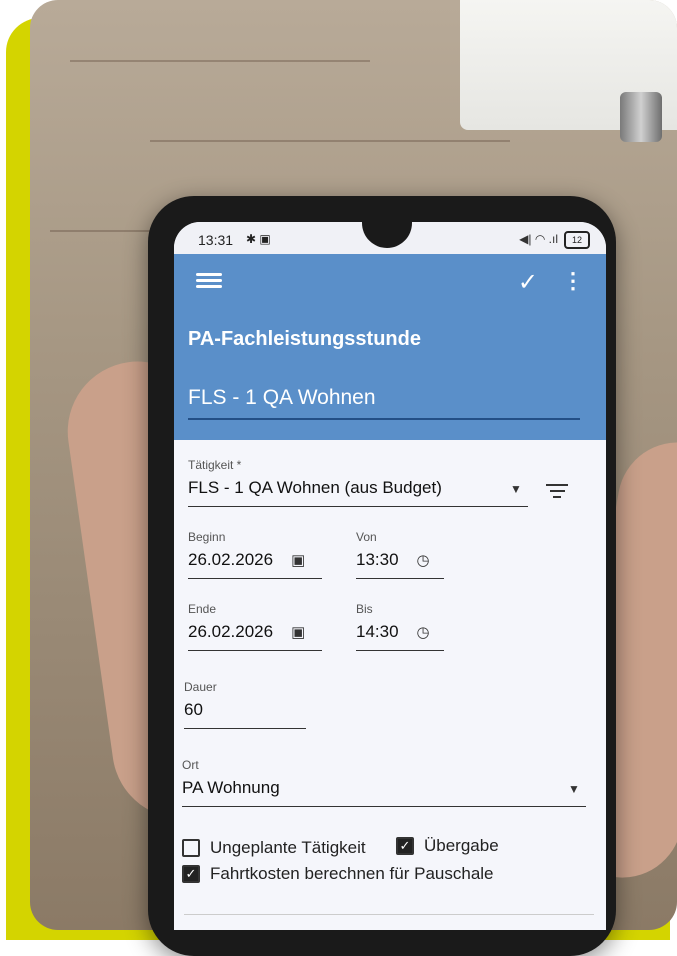 The height and width of the screenshot is (956, 677). I want to click on checkbox-label: Ungeplante Tätigkeit, so click(288, 847).